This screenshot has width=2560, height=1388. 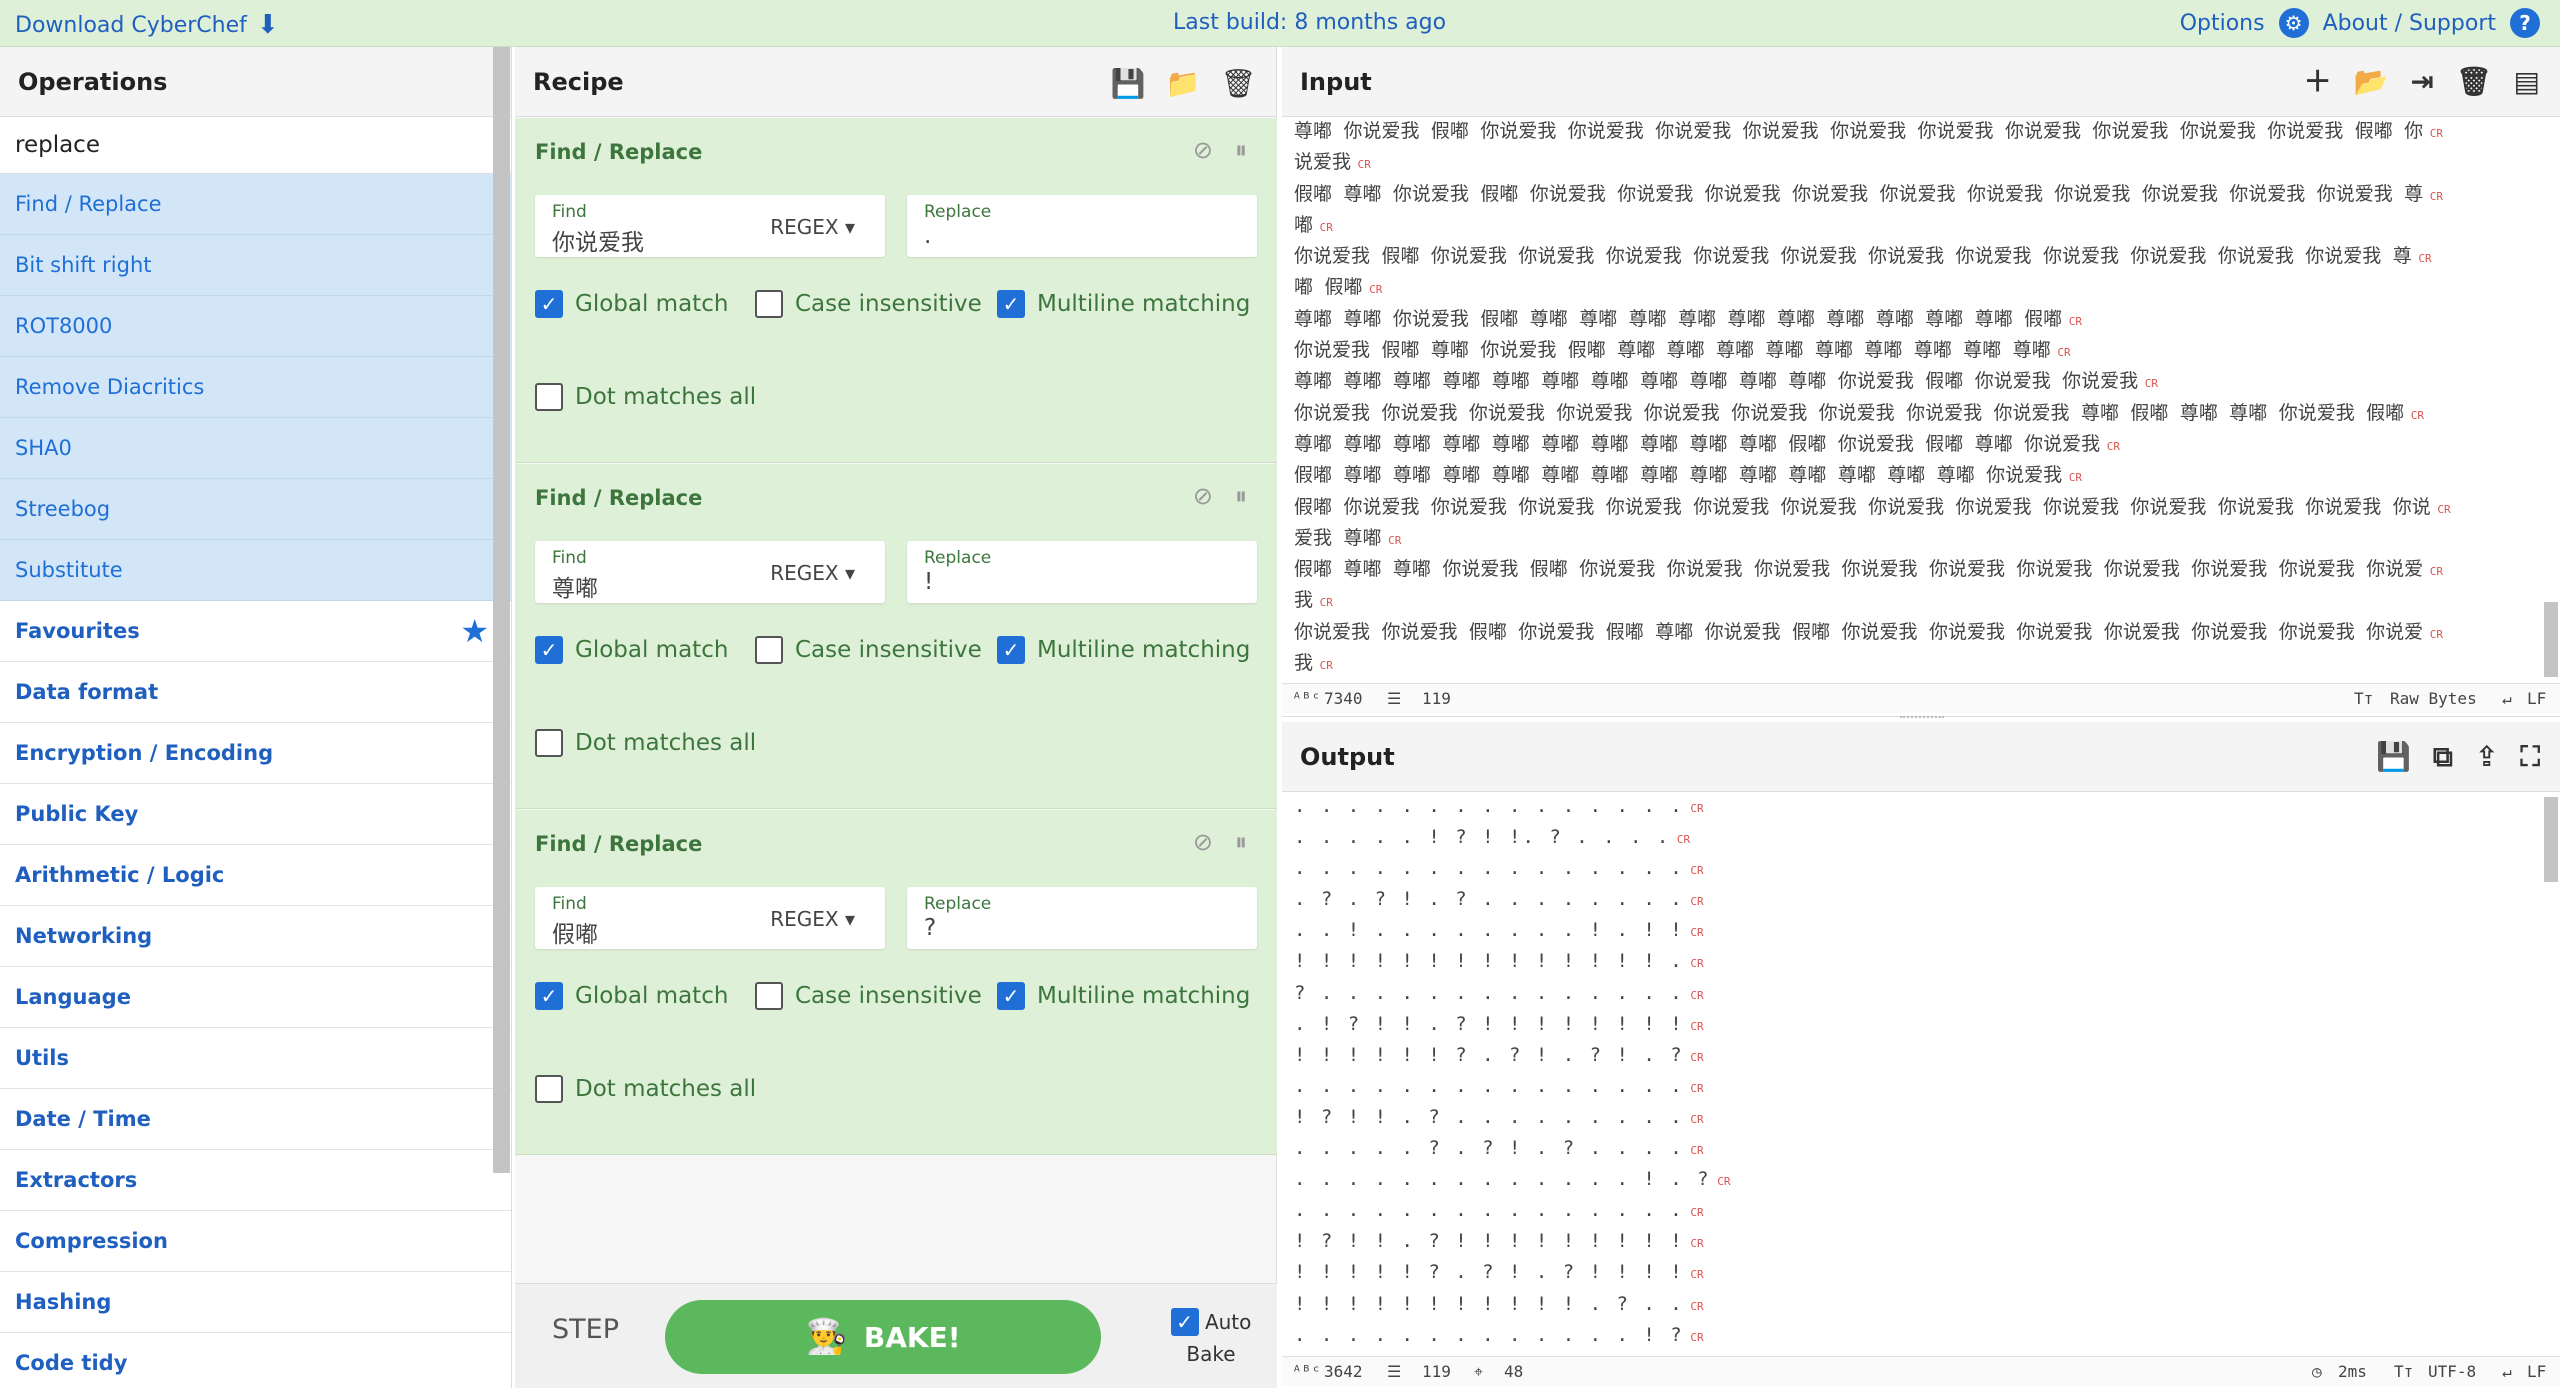 I want to click on category-label: Favourites, so click(x=77, y=631).